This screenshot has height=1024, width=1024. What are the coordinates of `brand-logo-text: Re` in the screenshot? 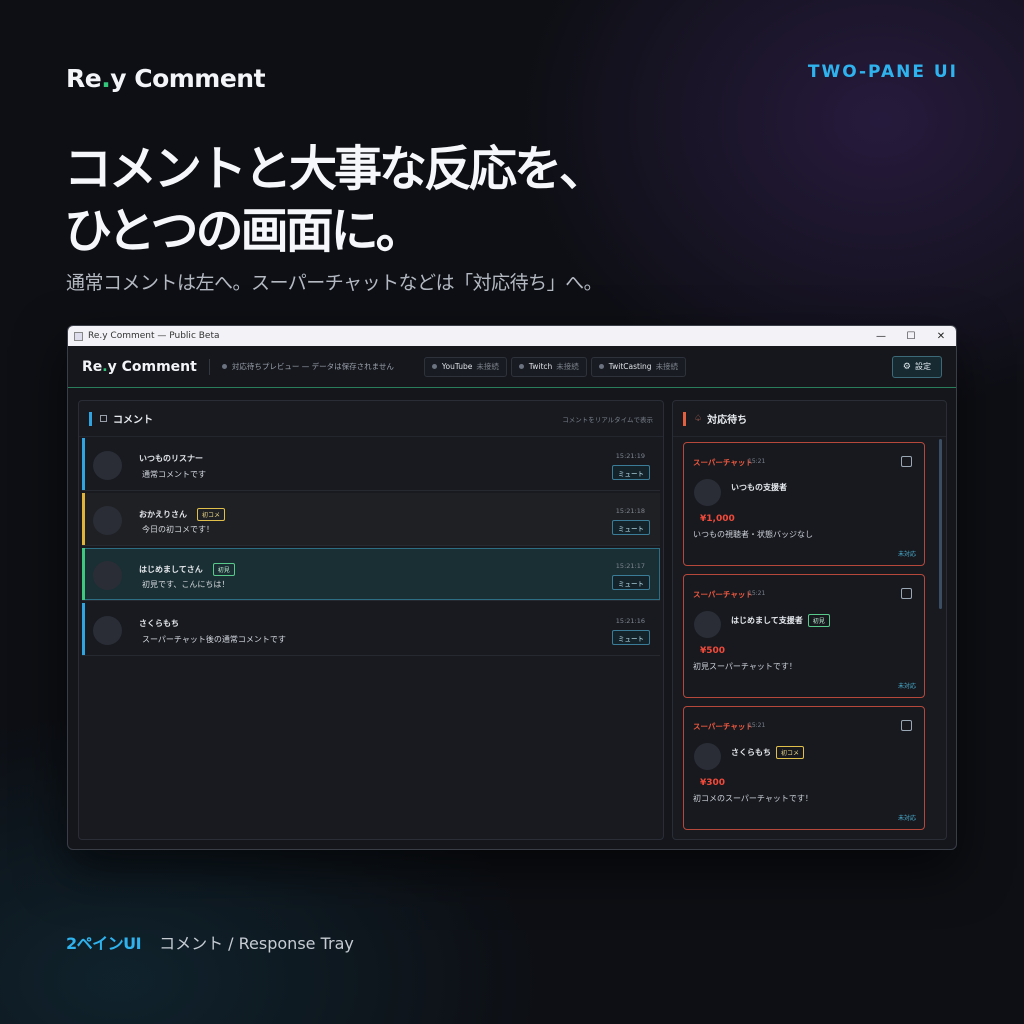 It's located at (84, 78).